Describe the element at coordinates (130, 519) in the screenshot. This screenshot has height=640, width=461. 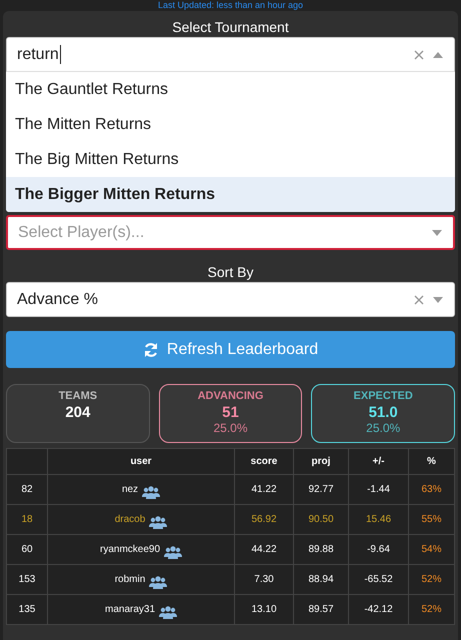
I see `user-name: dracob` at that location.